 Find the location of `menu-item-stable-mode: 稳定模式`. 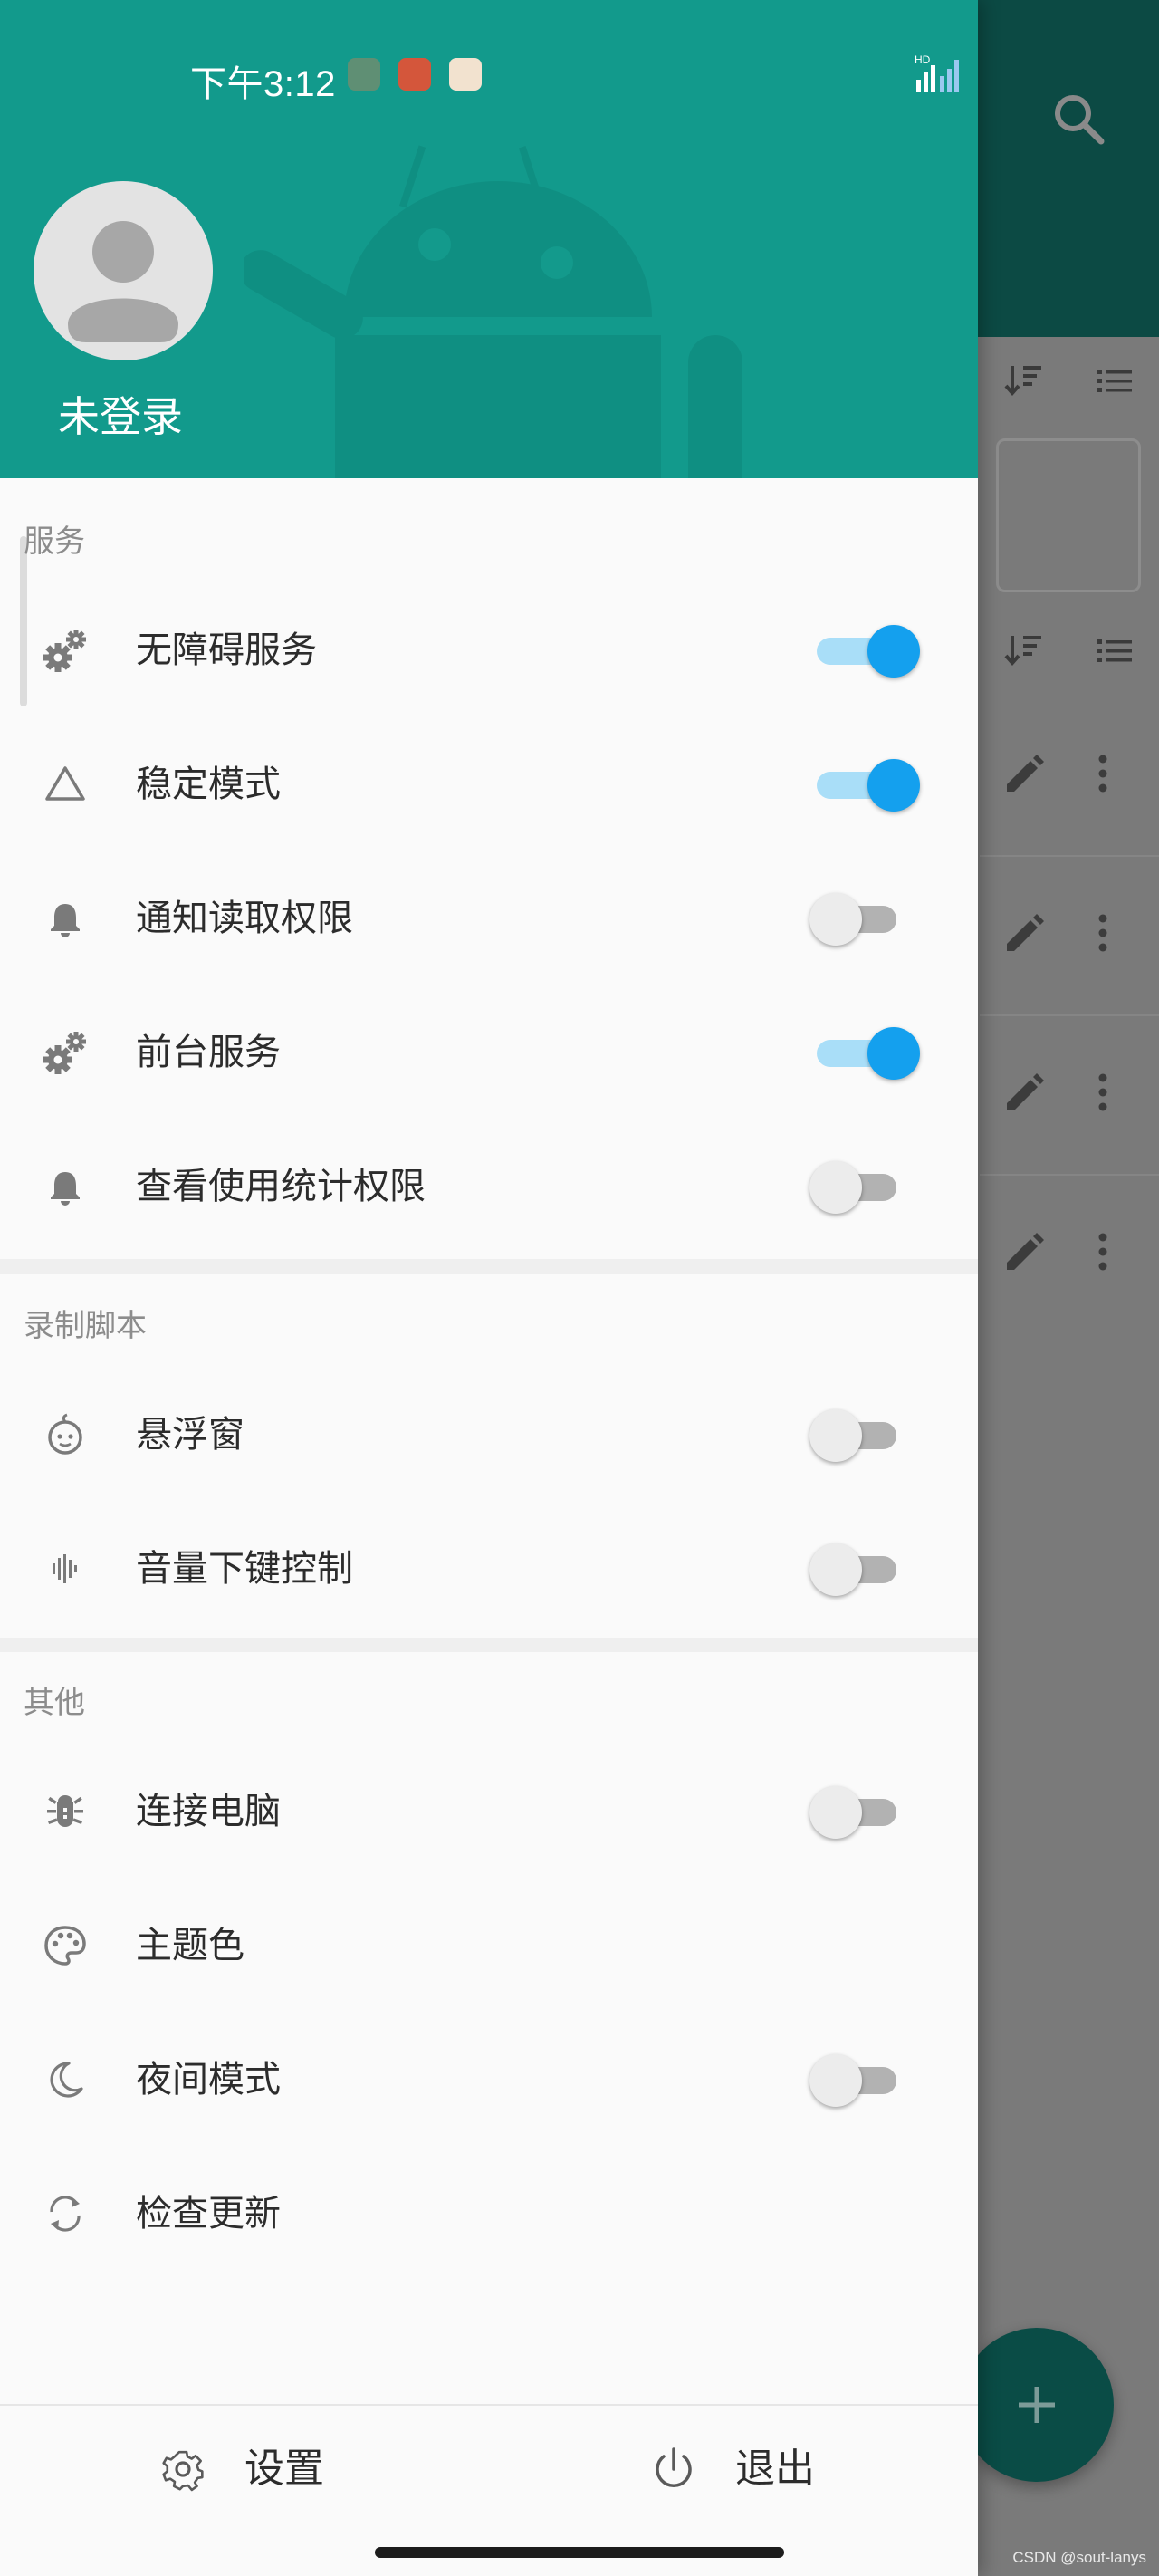

menu-item-stable-mode: 稳定模式 is located at coordinates (489, 784).